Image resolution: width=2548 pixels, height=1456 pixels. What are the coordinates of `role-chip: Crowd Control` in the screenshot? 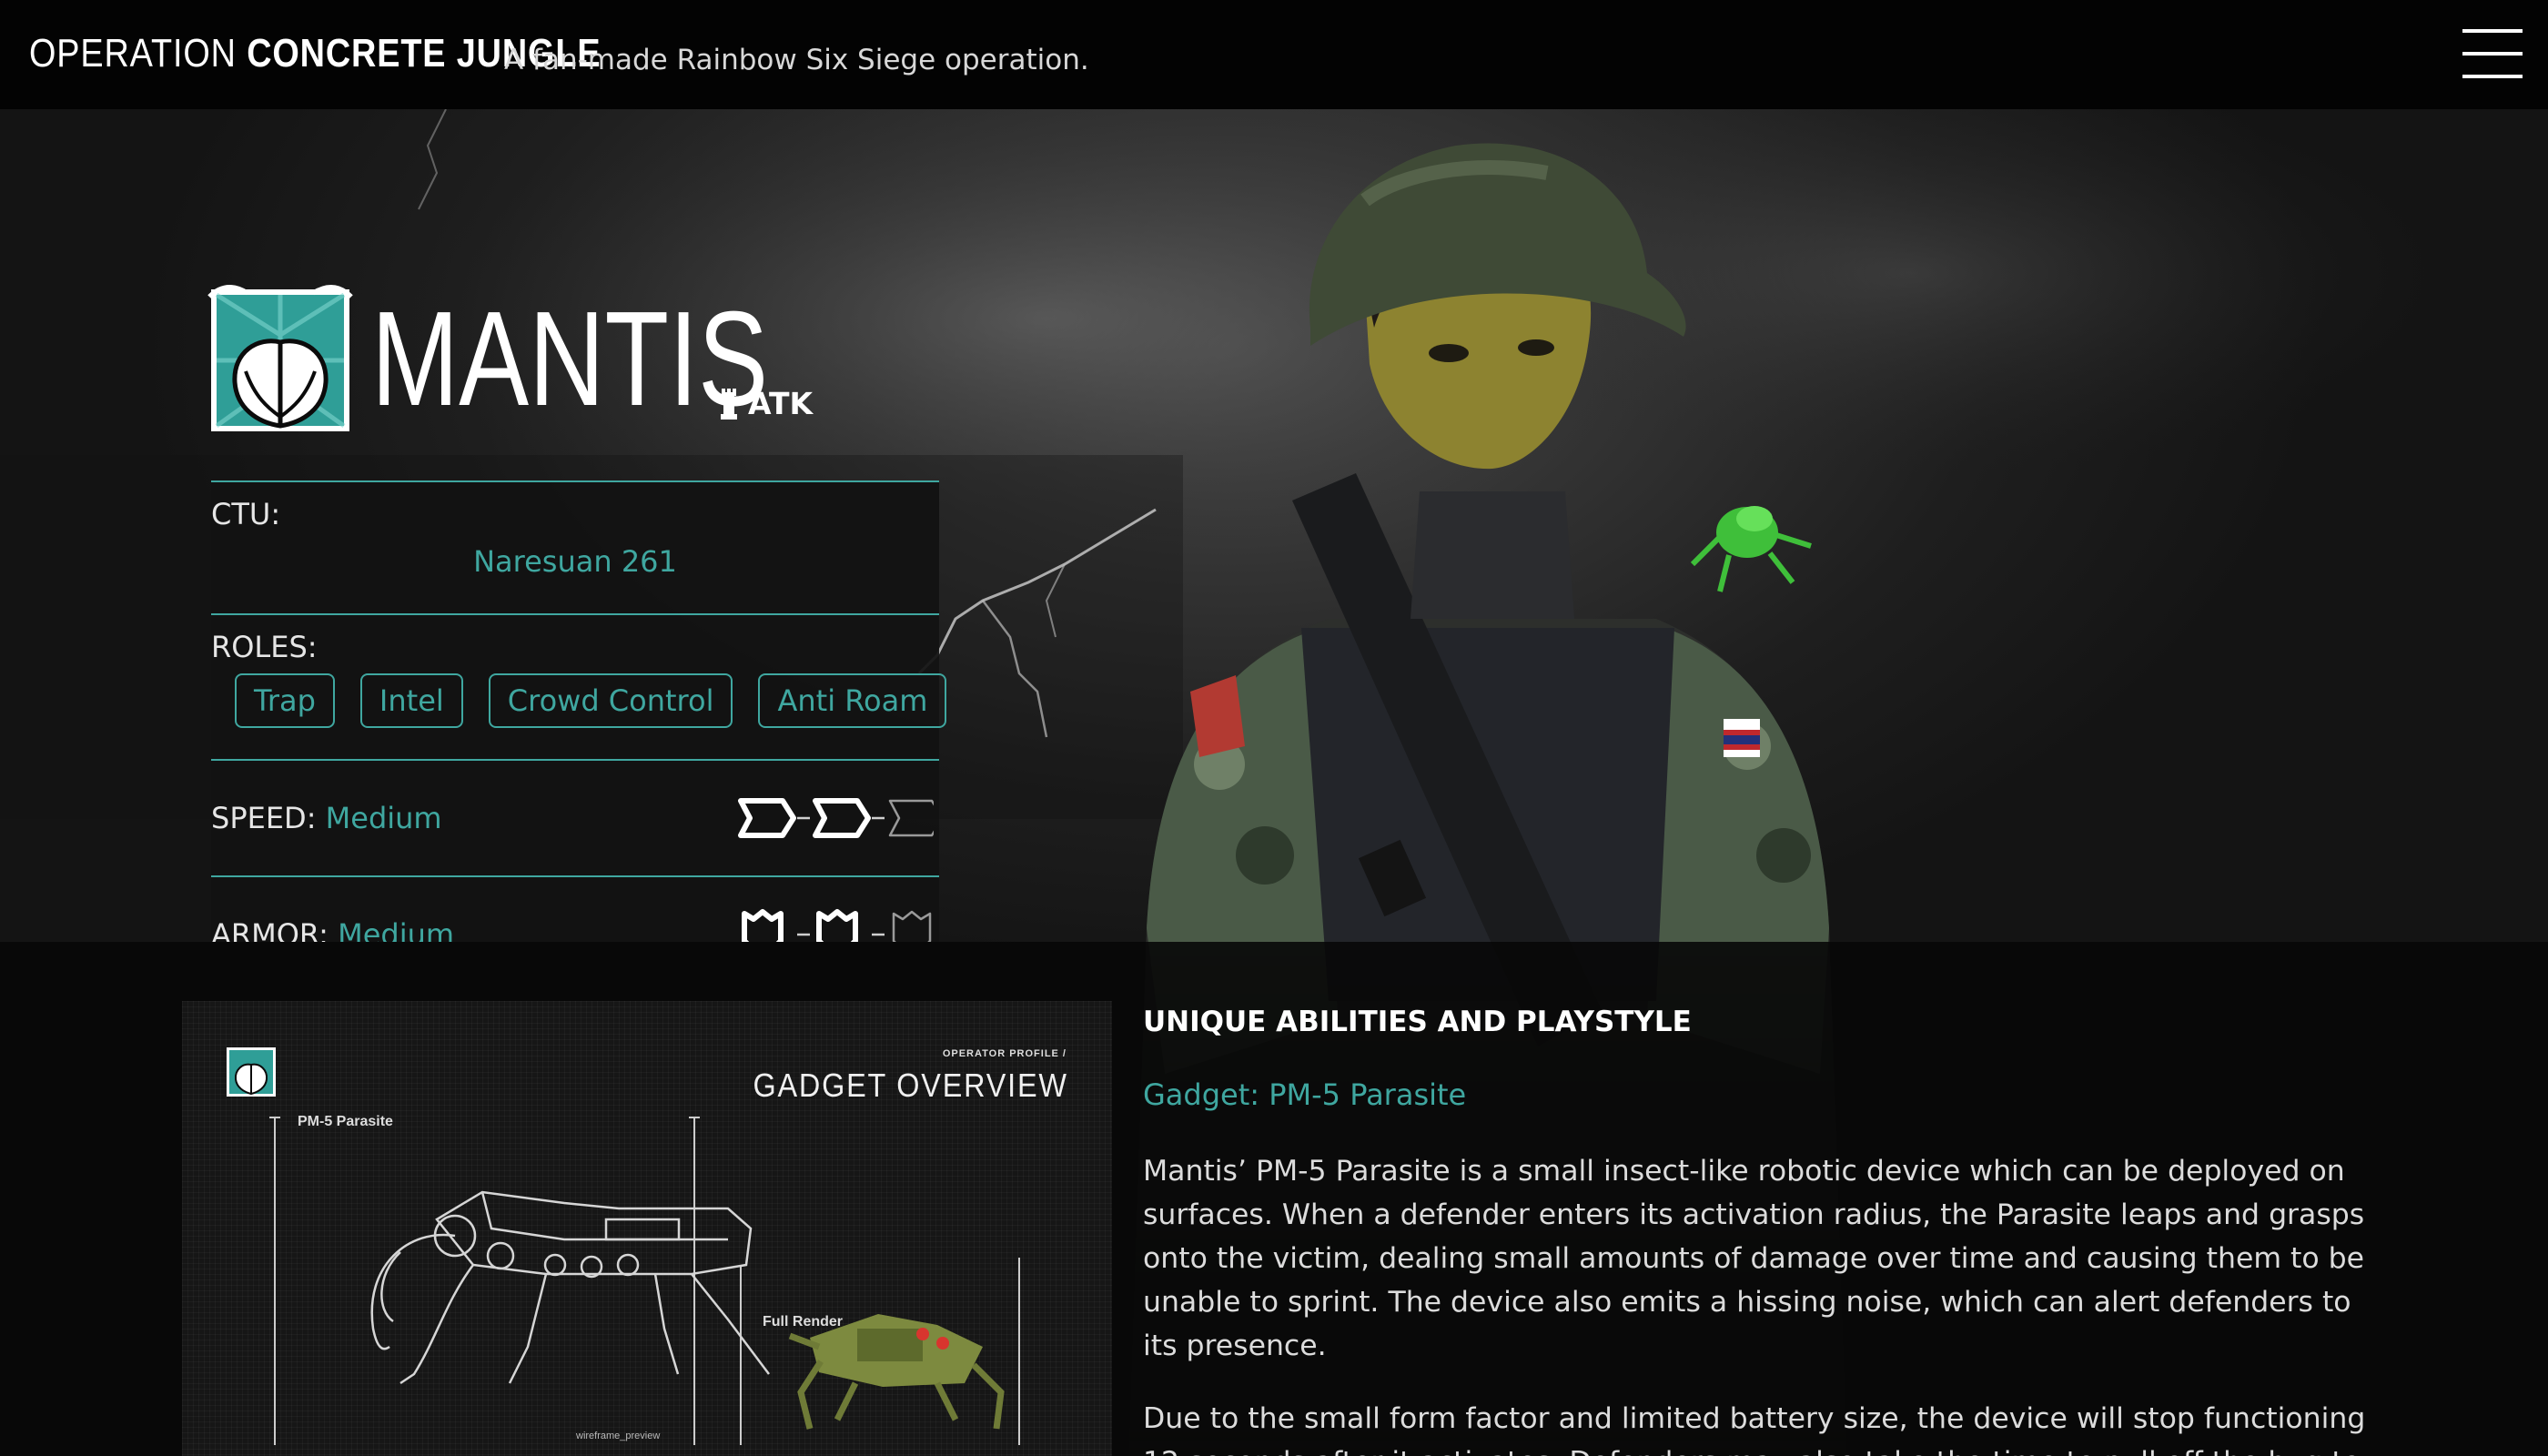 It's located at (611, 700).